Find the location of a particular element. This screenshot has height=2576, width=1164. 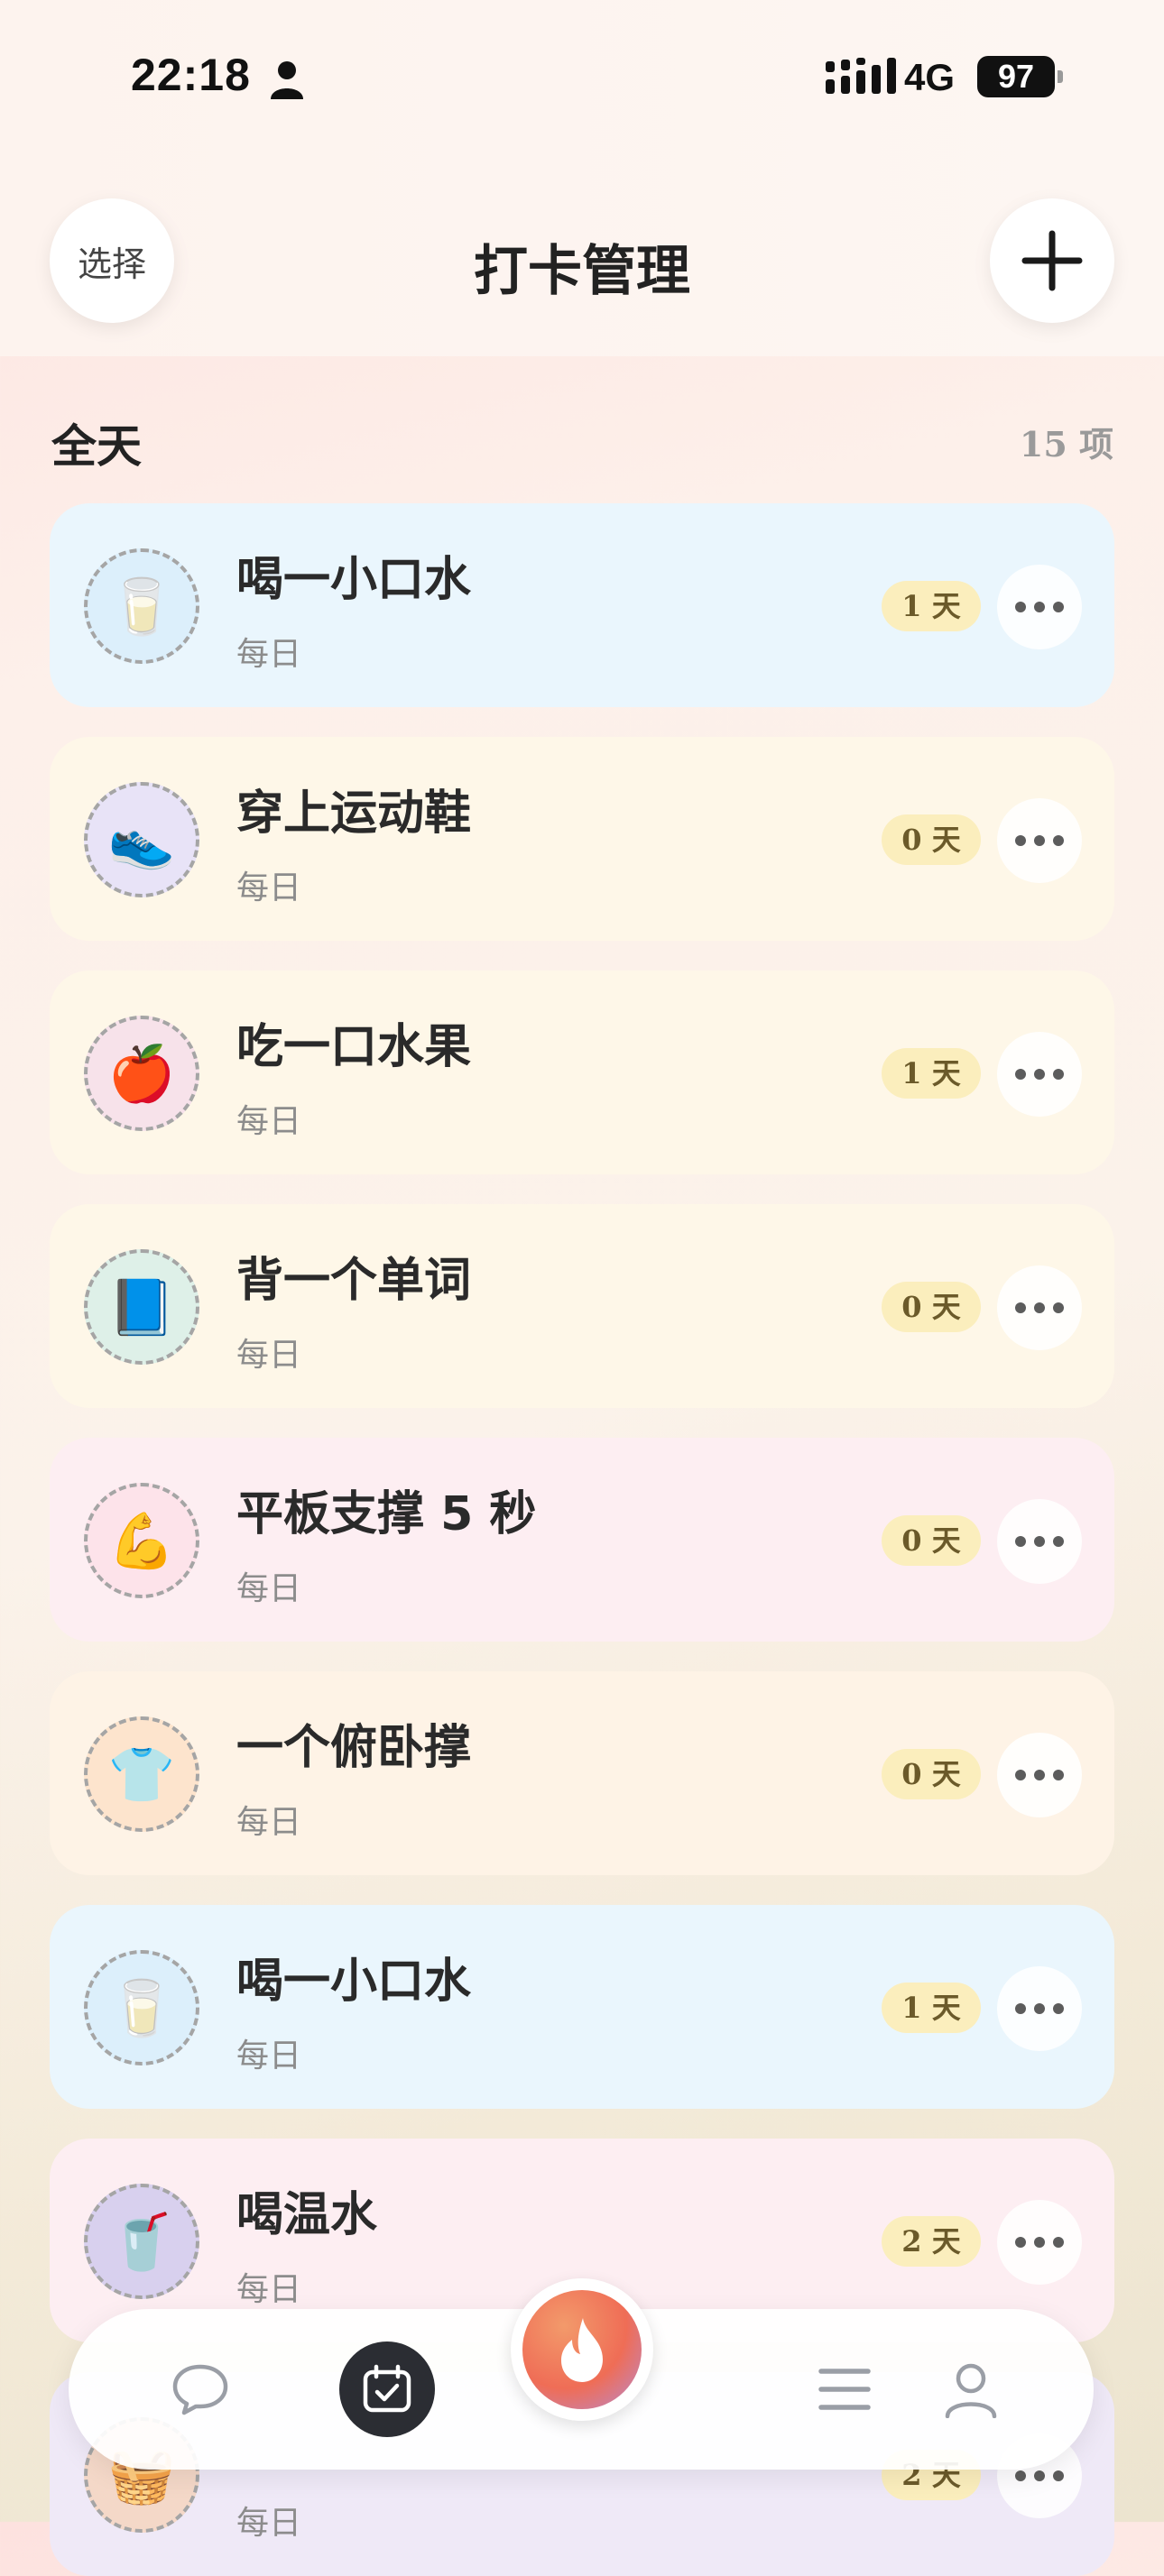

streak-badge: 2 天 is located at coordinates (931, 2241).